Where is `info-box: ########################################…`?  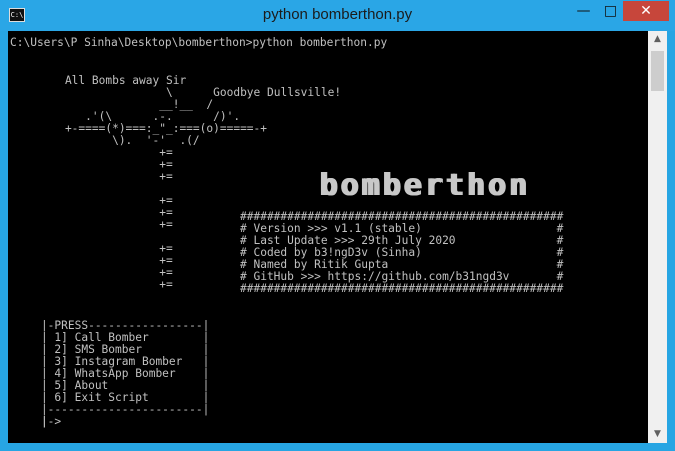 info-box: ########################################… is located at coordinates (402, 252).